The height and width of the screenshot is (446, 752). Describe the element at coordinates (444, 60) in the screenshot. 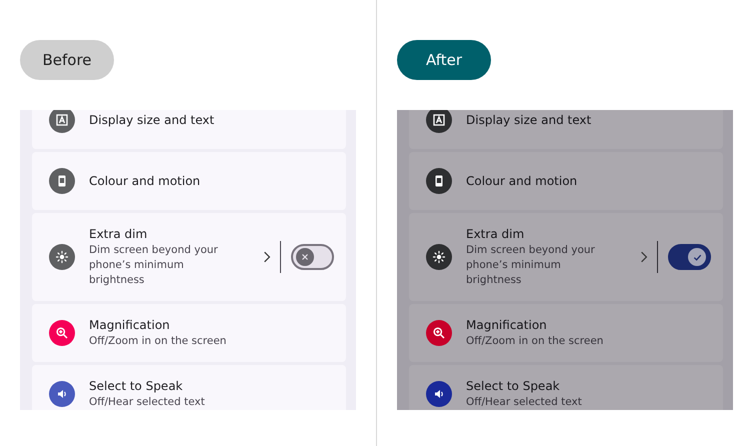

I see `state-label: After` at that location.